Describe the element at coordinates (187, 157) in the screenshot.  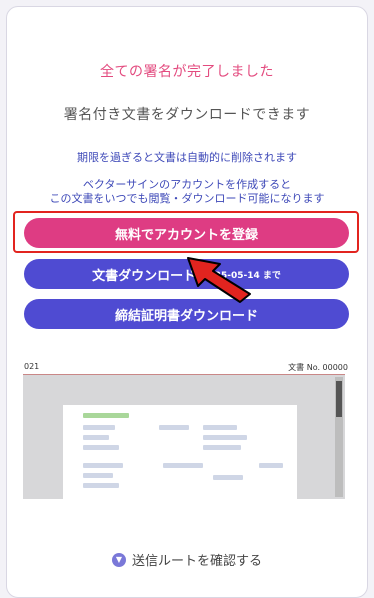
I see `deletion-notice: 期限を過ぎると文書は自動的に削除されます` at that location.